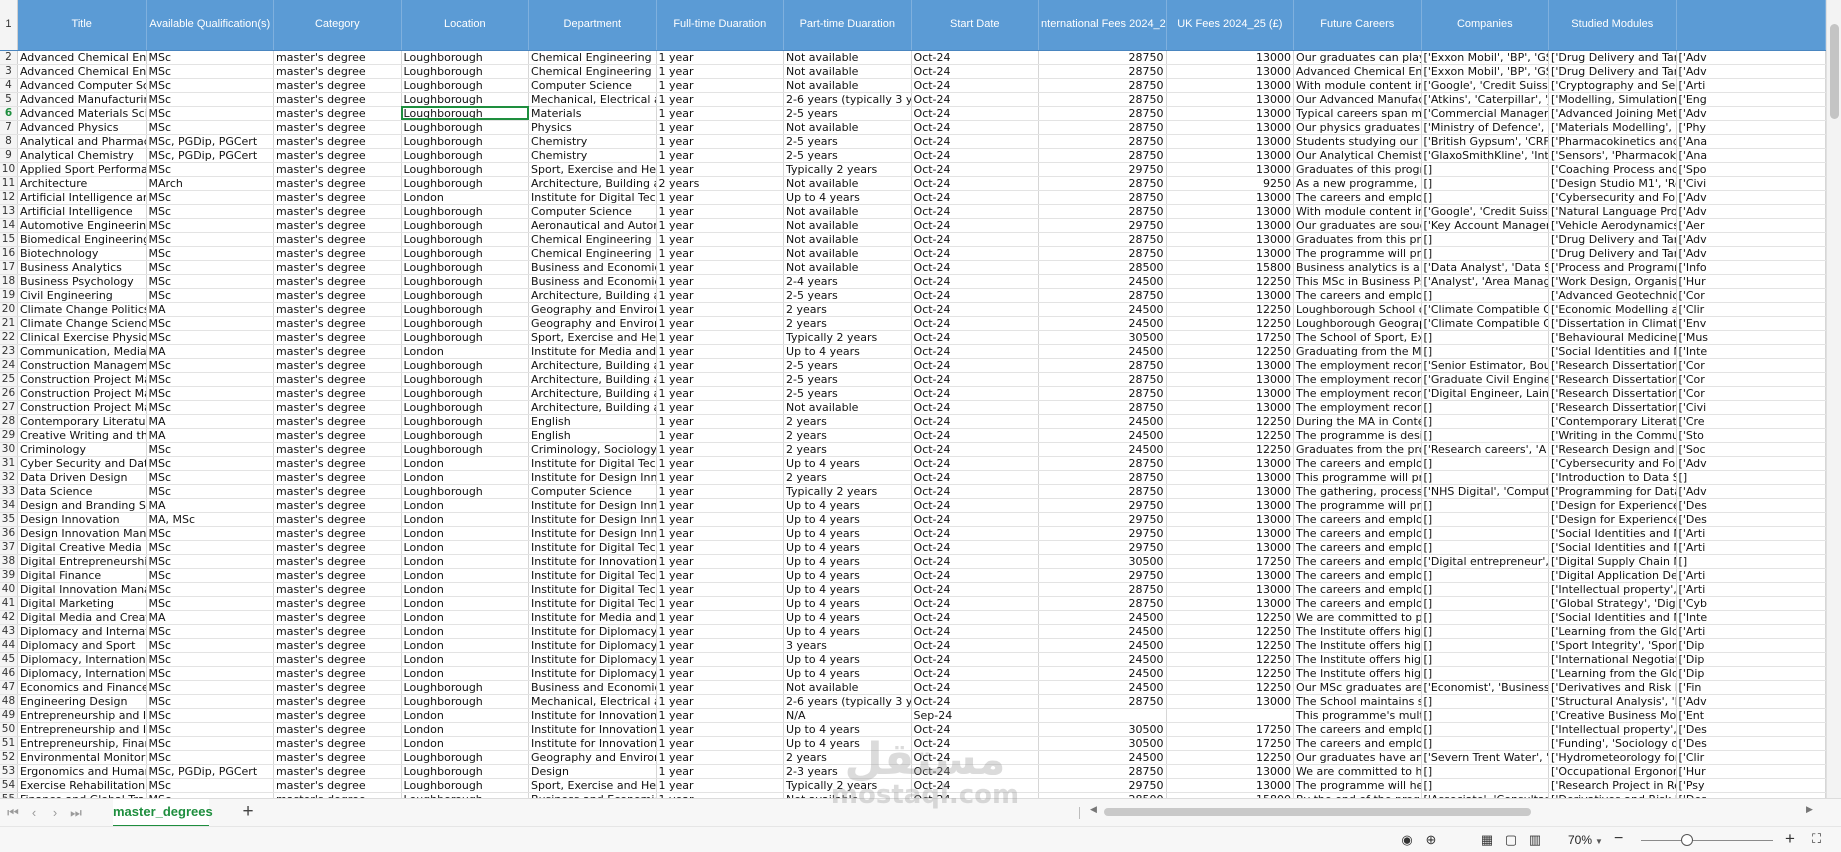 The width and height of the screenshot is (1841, 852). Describe the element at coordinates (1102, 743) in the screenshot. I see `table-cell: 30500` at that location.